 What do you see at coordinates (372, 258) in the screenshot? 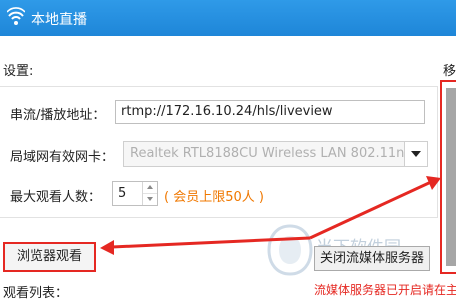
I see `close-server-button: 关闭流媒体服务器` at bounding box center [372, 258].